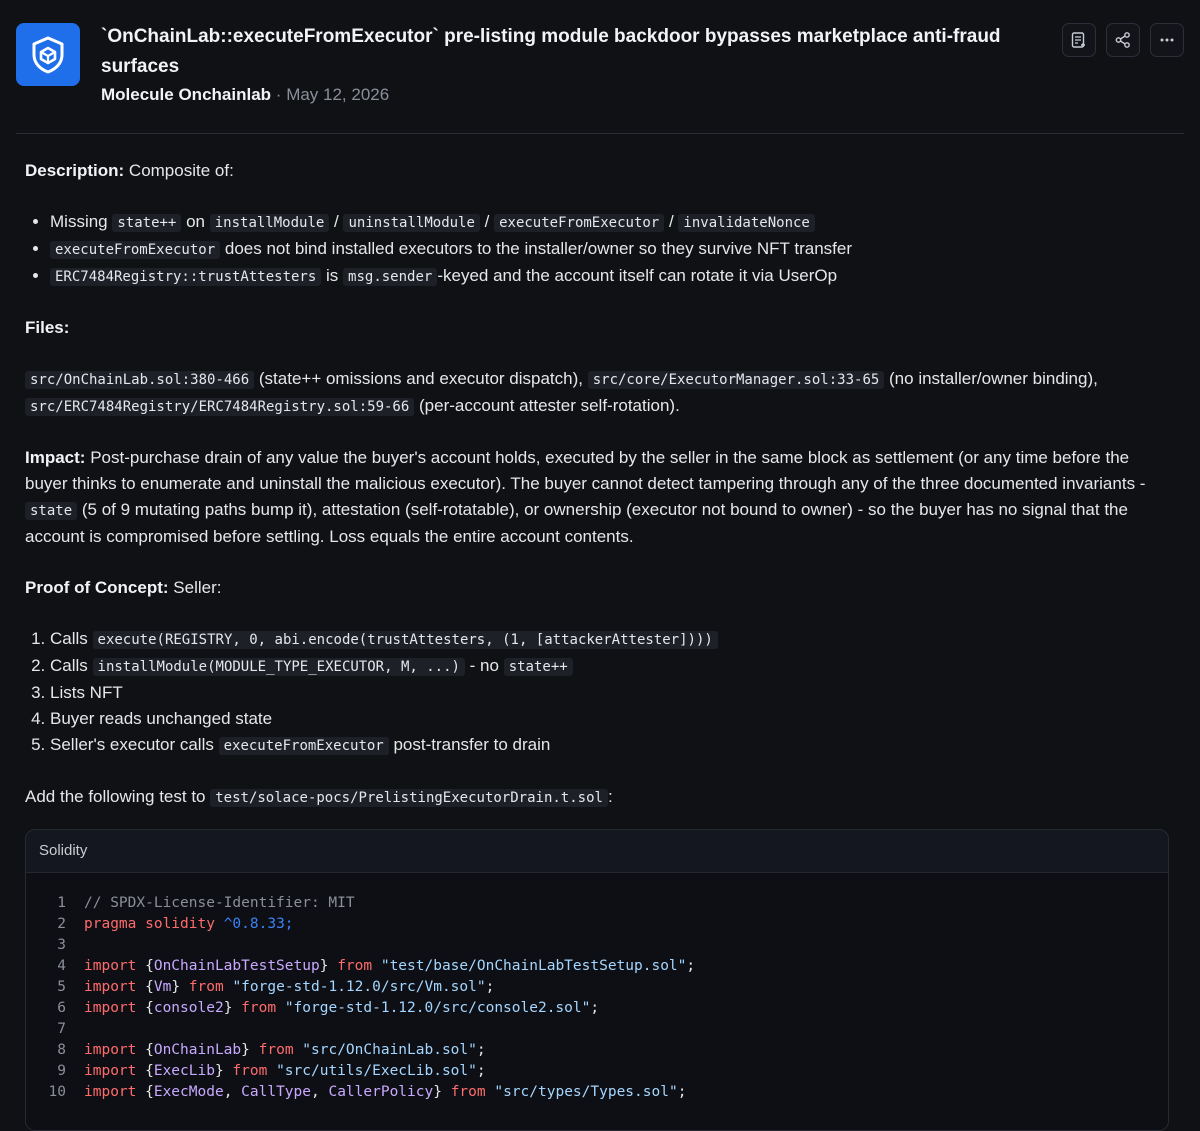 This screenshot has height=1131, width=1200. What do you see at coordinates (597, 903) in the screenshot?
I see `code-line: 1 // SPDX-License-Identifier: MIT` at bounding box center [597, 903].